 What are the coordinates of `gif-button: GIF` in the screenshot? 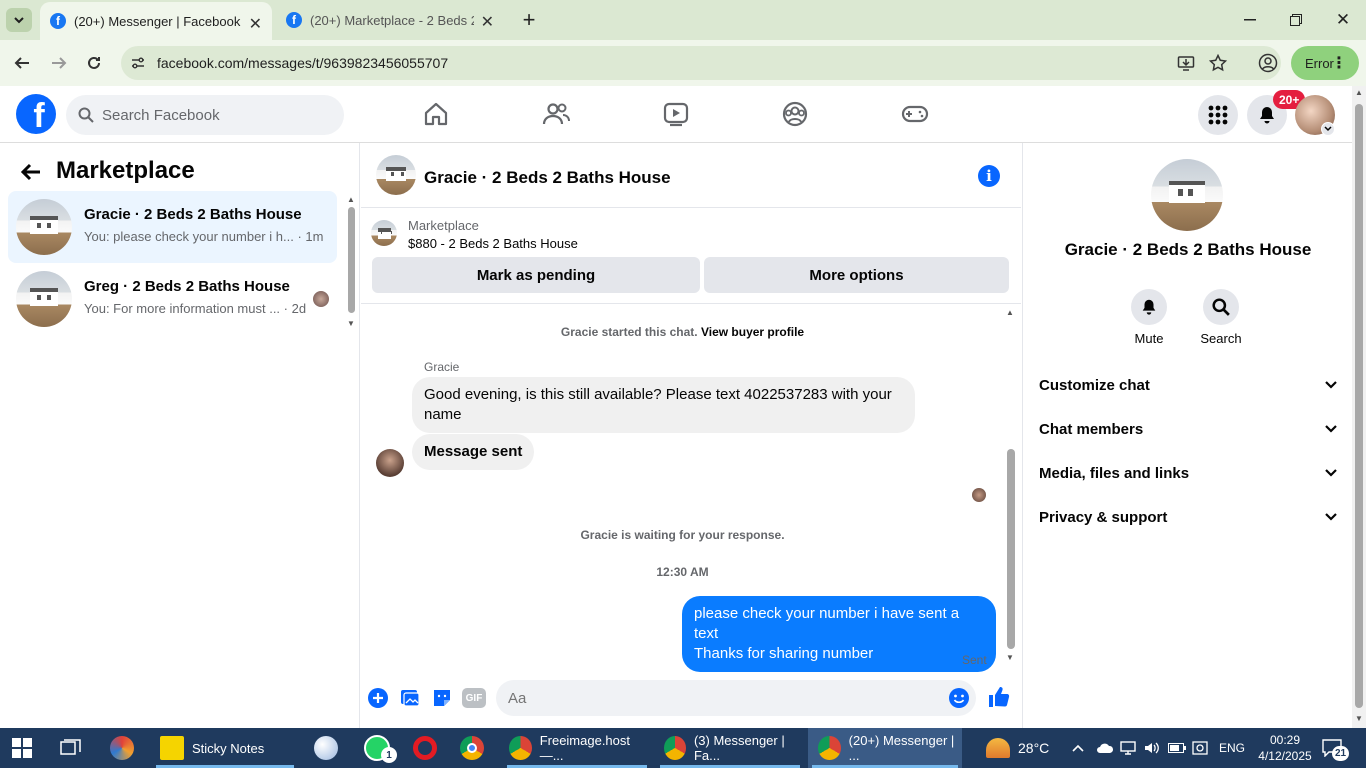 It's located at (474, 698).